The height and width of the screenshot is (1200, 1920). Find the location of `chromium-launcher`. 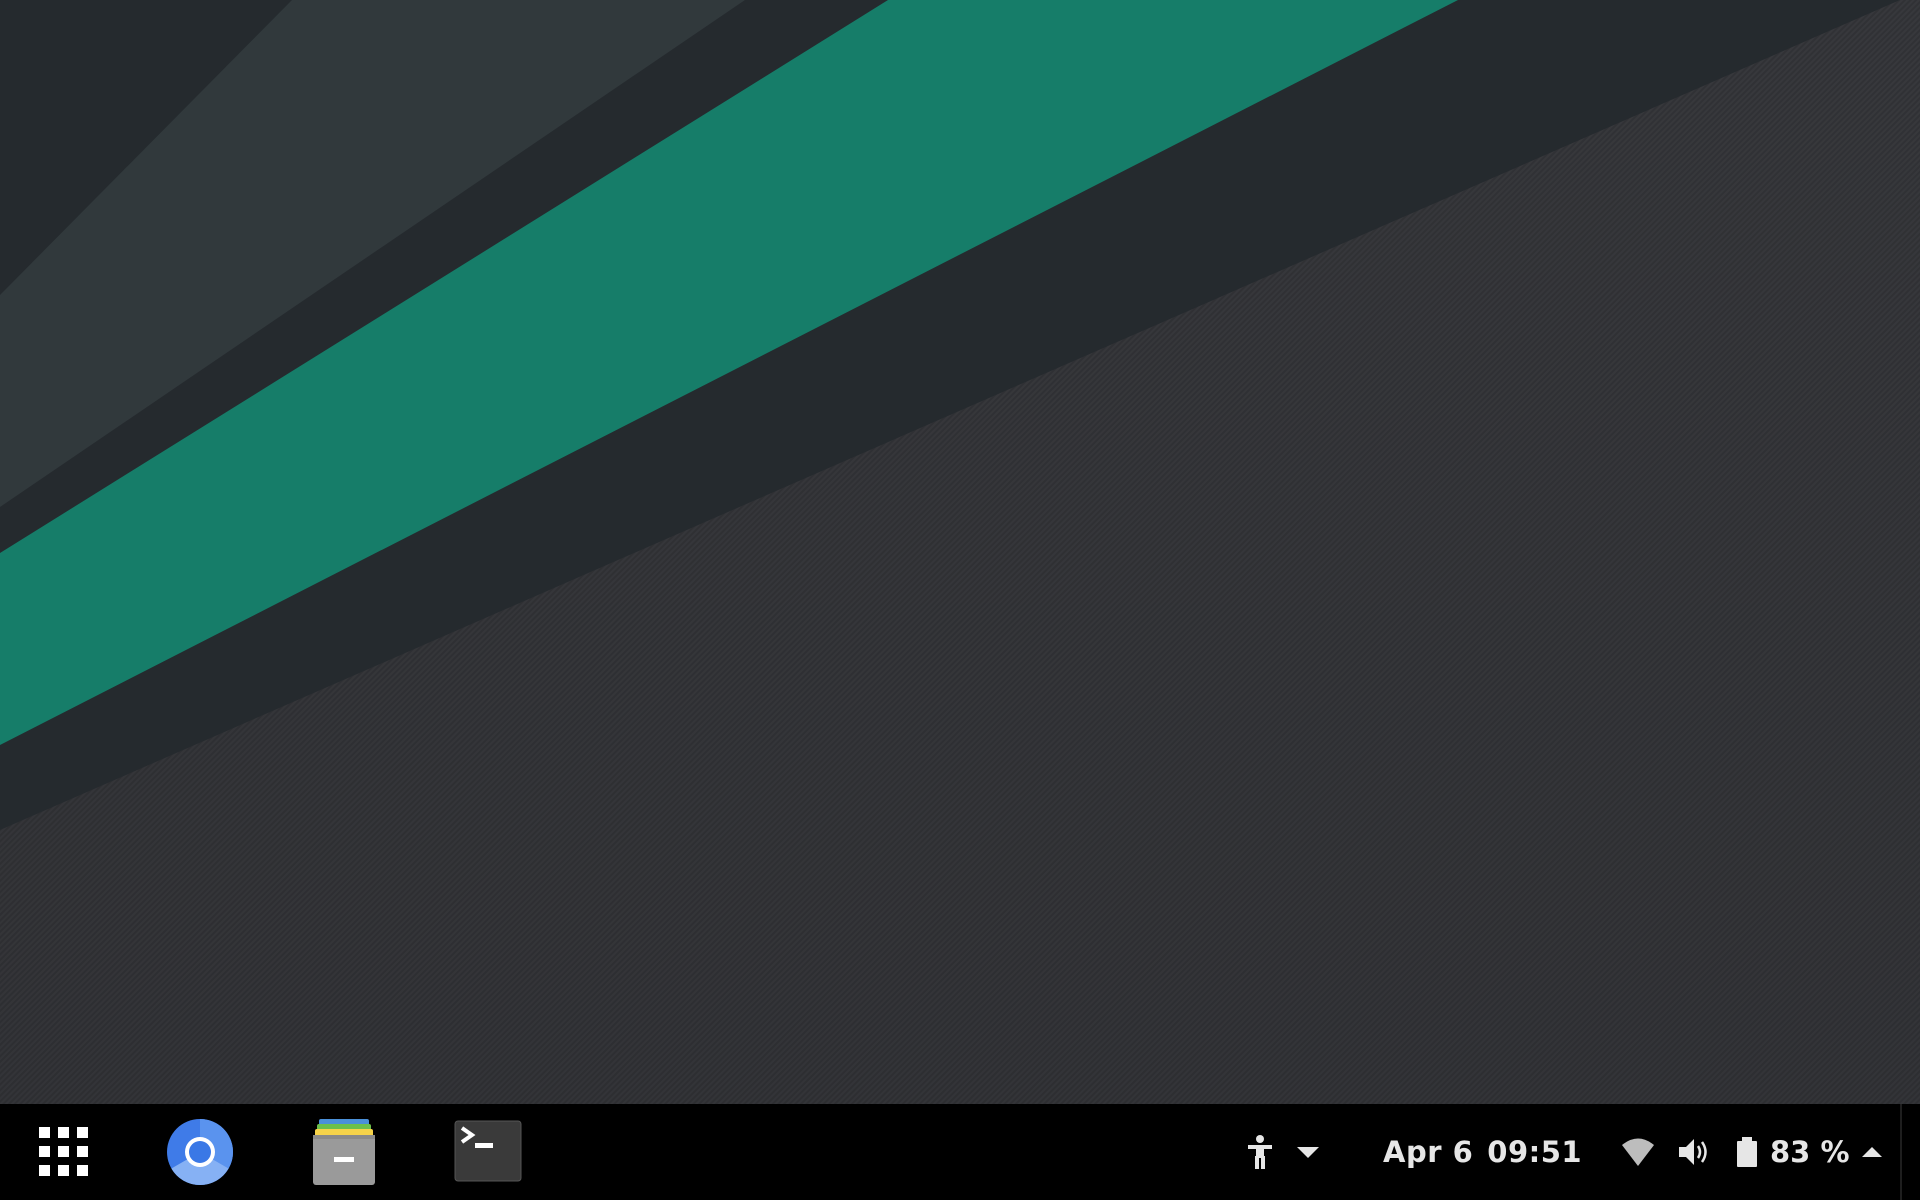

chromium-launcher is located at coordinates (200, 1152).